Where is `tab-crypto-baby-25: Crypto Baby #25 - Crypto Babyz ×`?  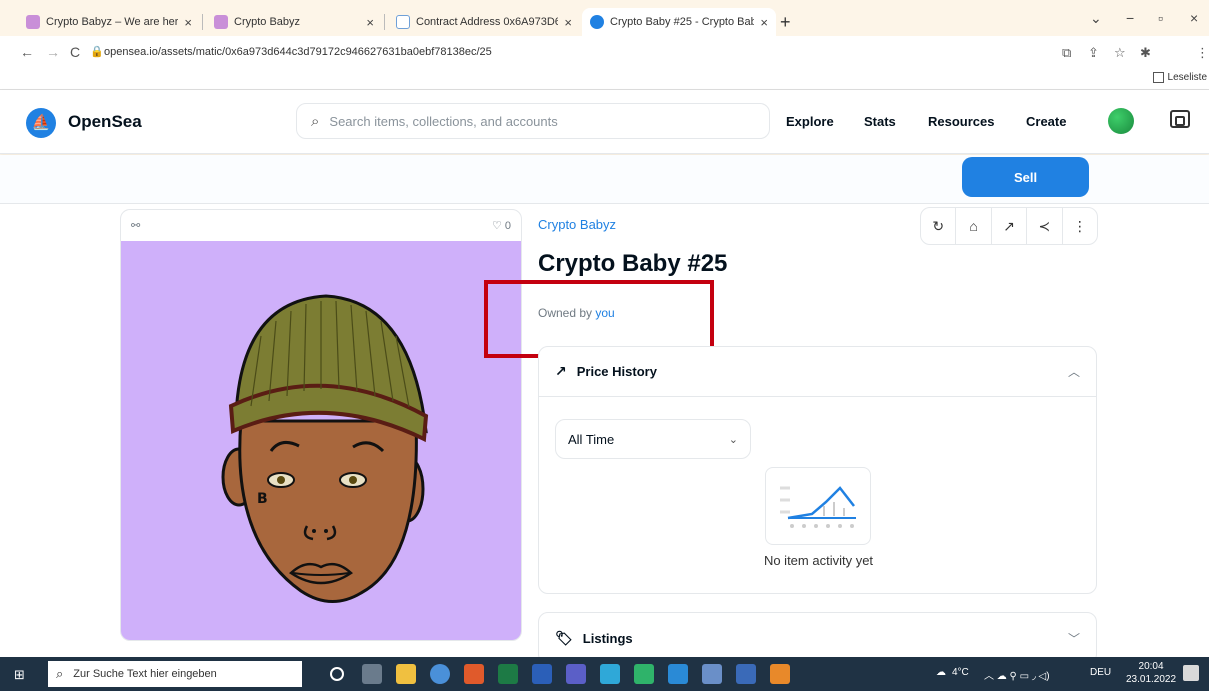 tab-crypto-baby-25: Crypto Baby #25 - Crypto Babyz × is located at coordinates (679, 22).